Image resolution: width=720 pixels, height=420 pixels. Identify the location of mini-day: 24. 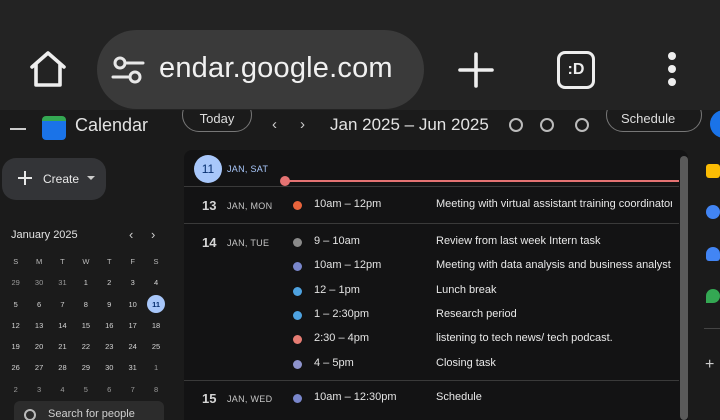
(132, 346).